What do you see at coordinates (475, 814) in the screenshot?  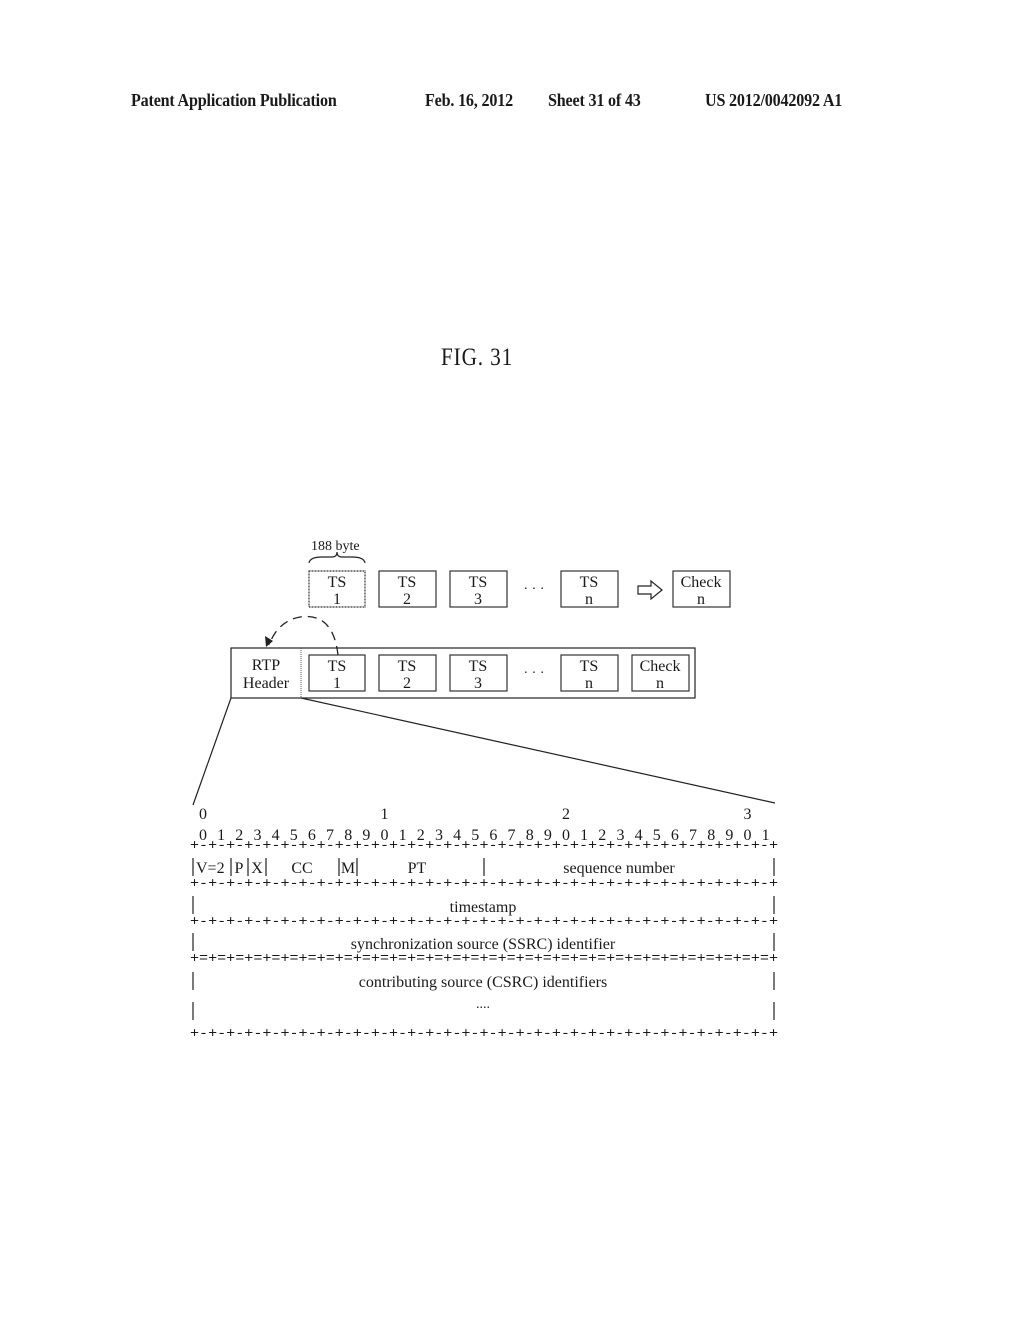 I see `bit-tens-row: 0 1 2 3` at bounding box center [475, 814].